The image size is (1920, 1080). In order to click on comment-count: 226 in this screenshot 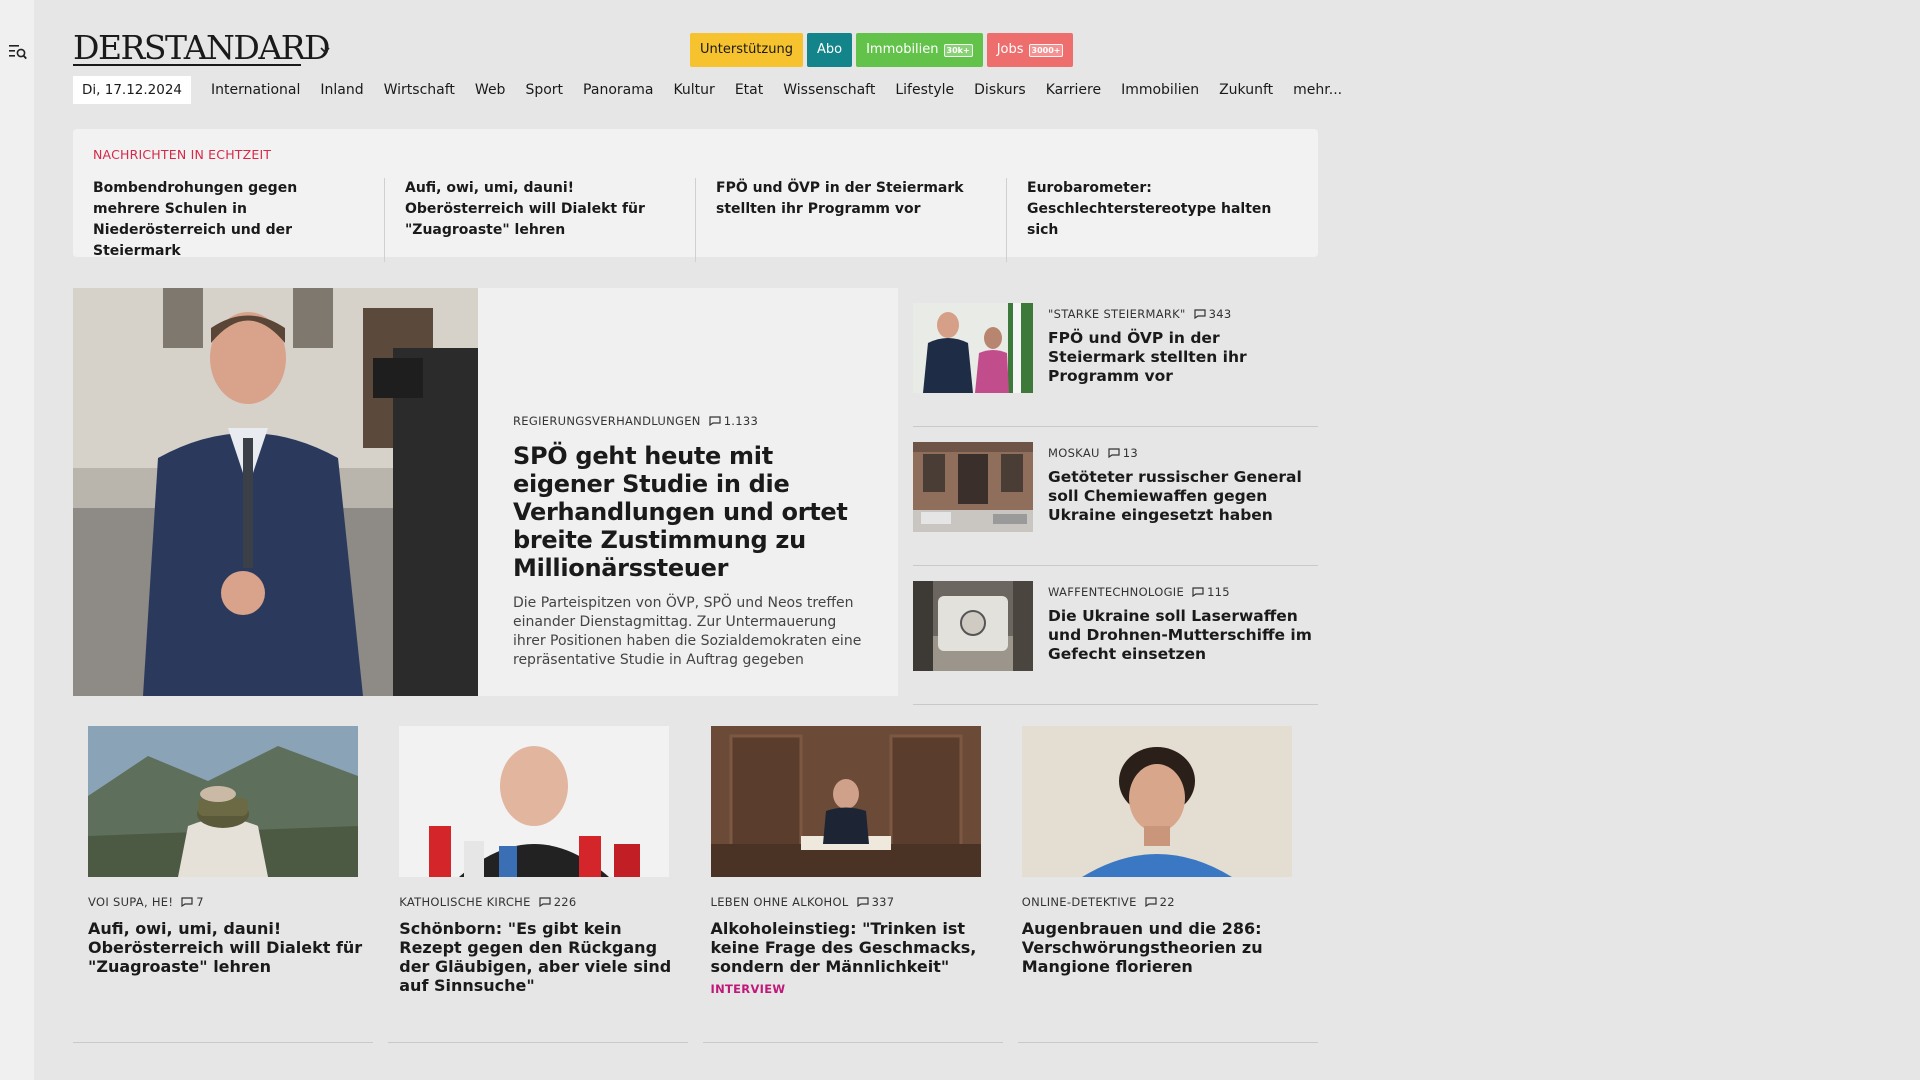, I will do `click(558, 902)`.